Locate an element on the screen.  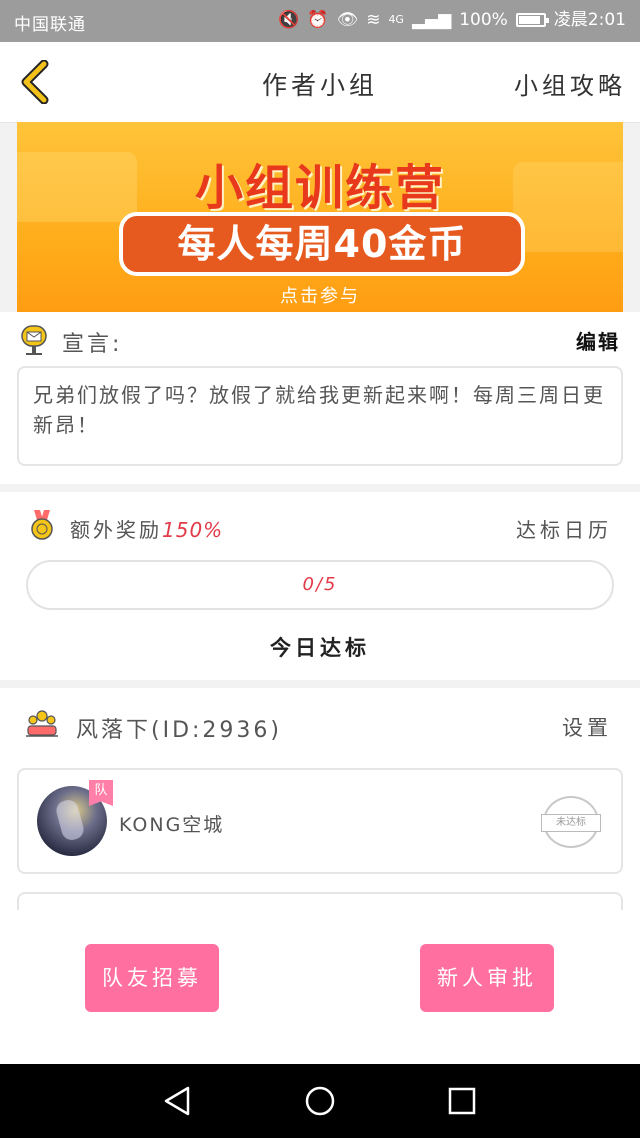
system-nav-bar is located at coordinates (320, 1101).